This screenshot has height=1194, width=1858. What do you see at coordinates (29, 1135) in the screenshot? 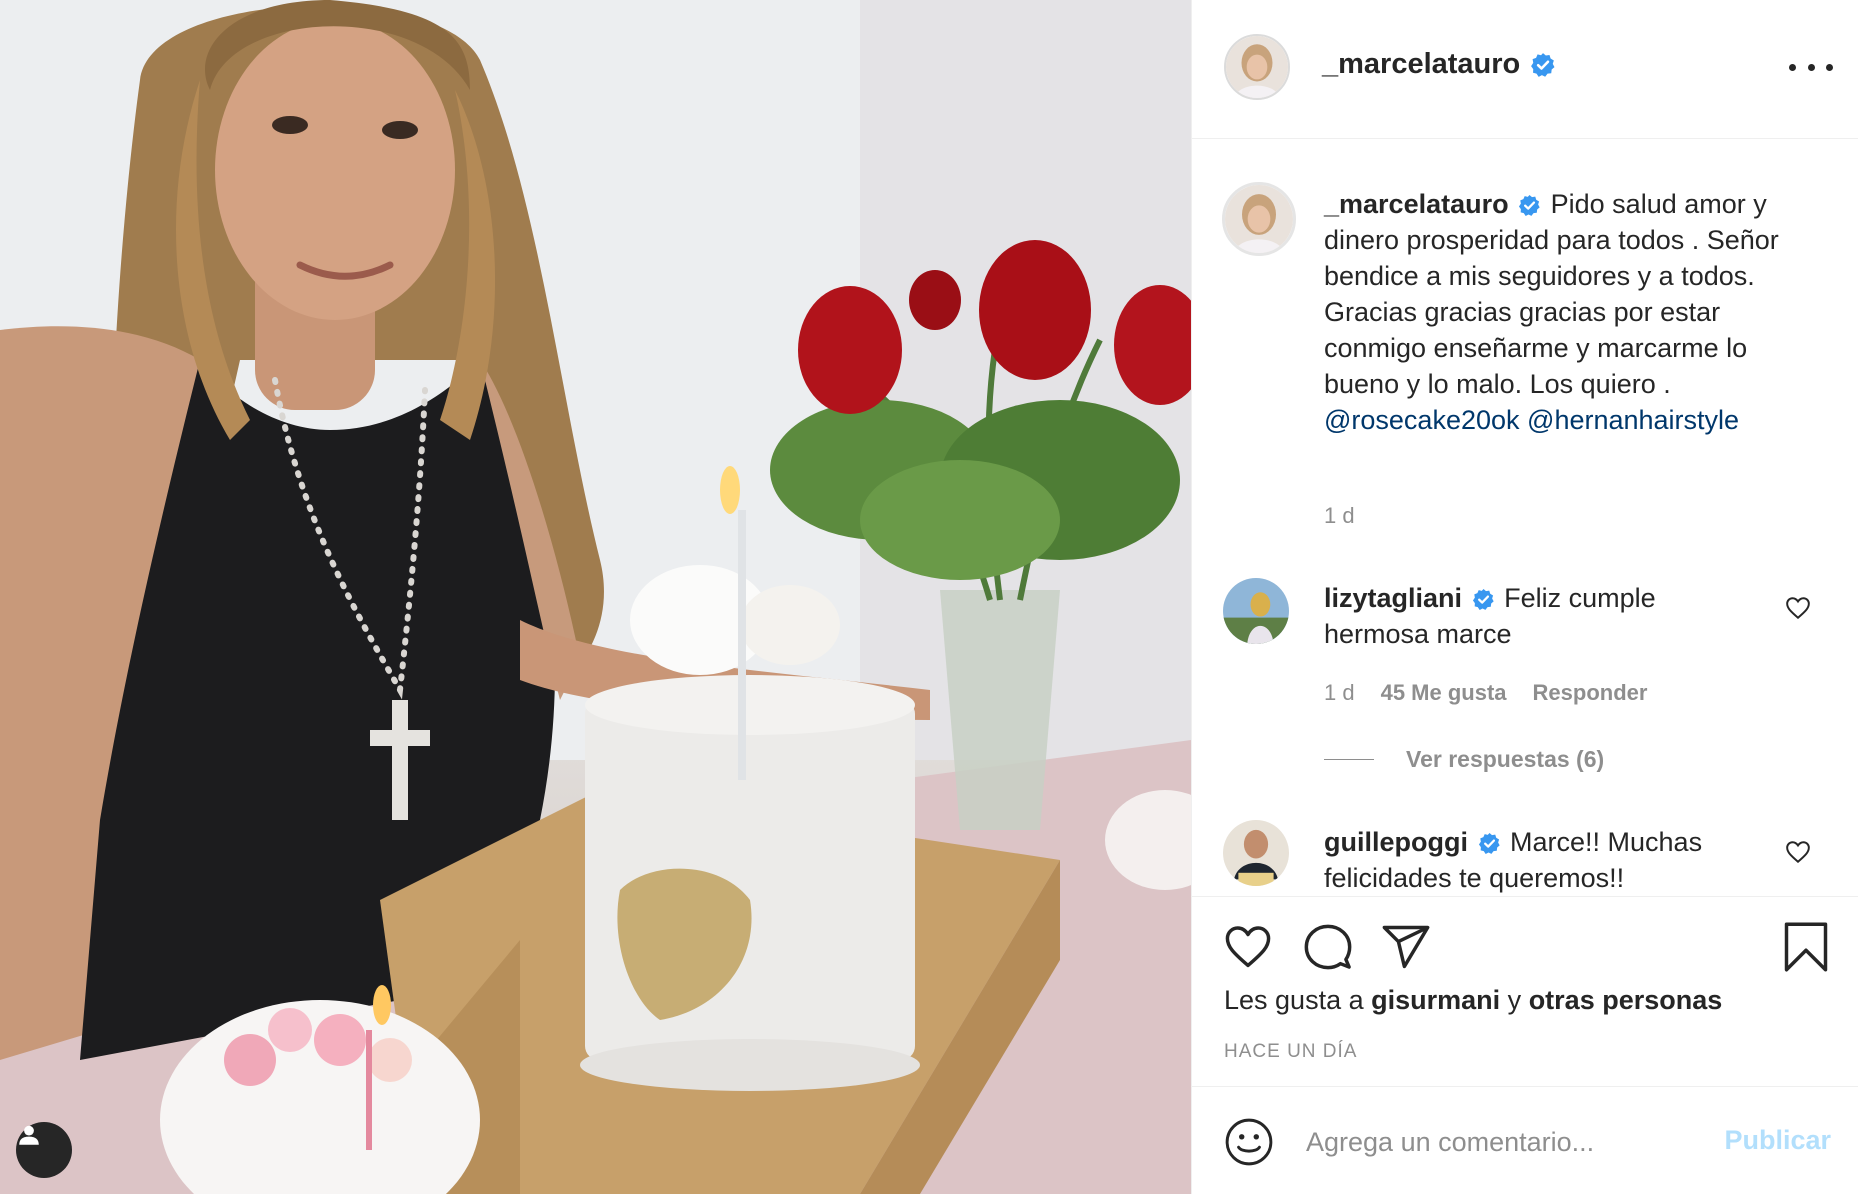
I see `user-tag-icon` at bounding box center [29, 1135].